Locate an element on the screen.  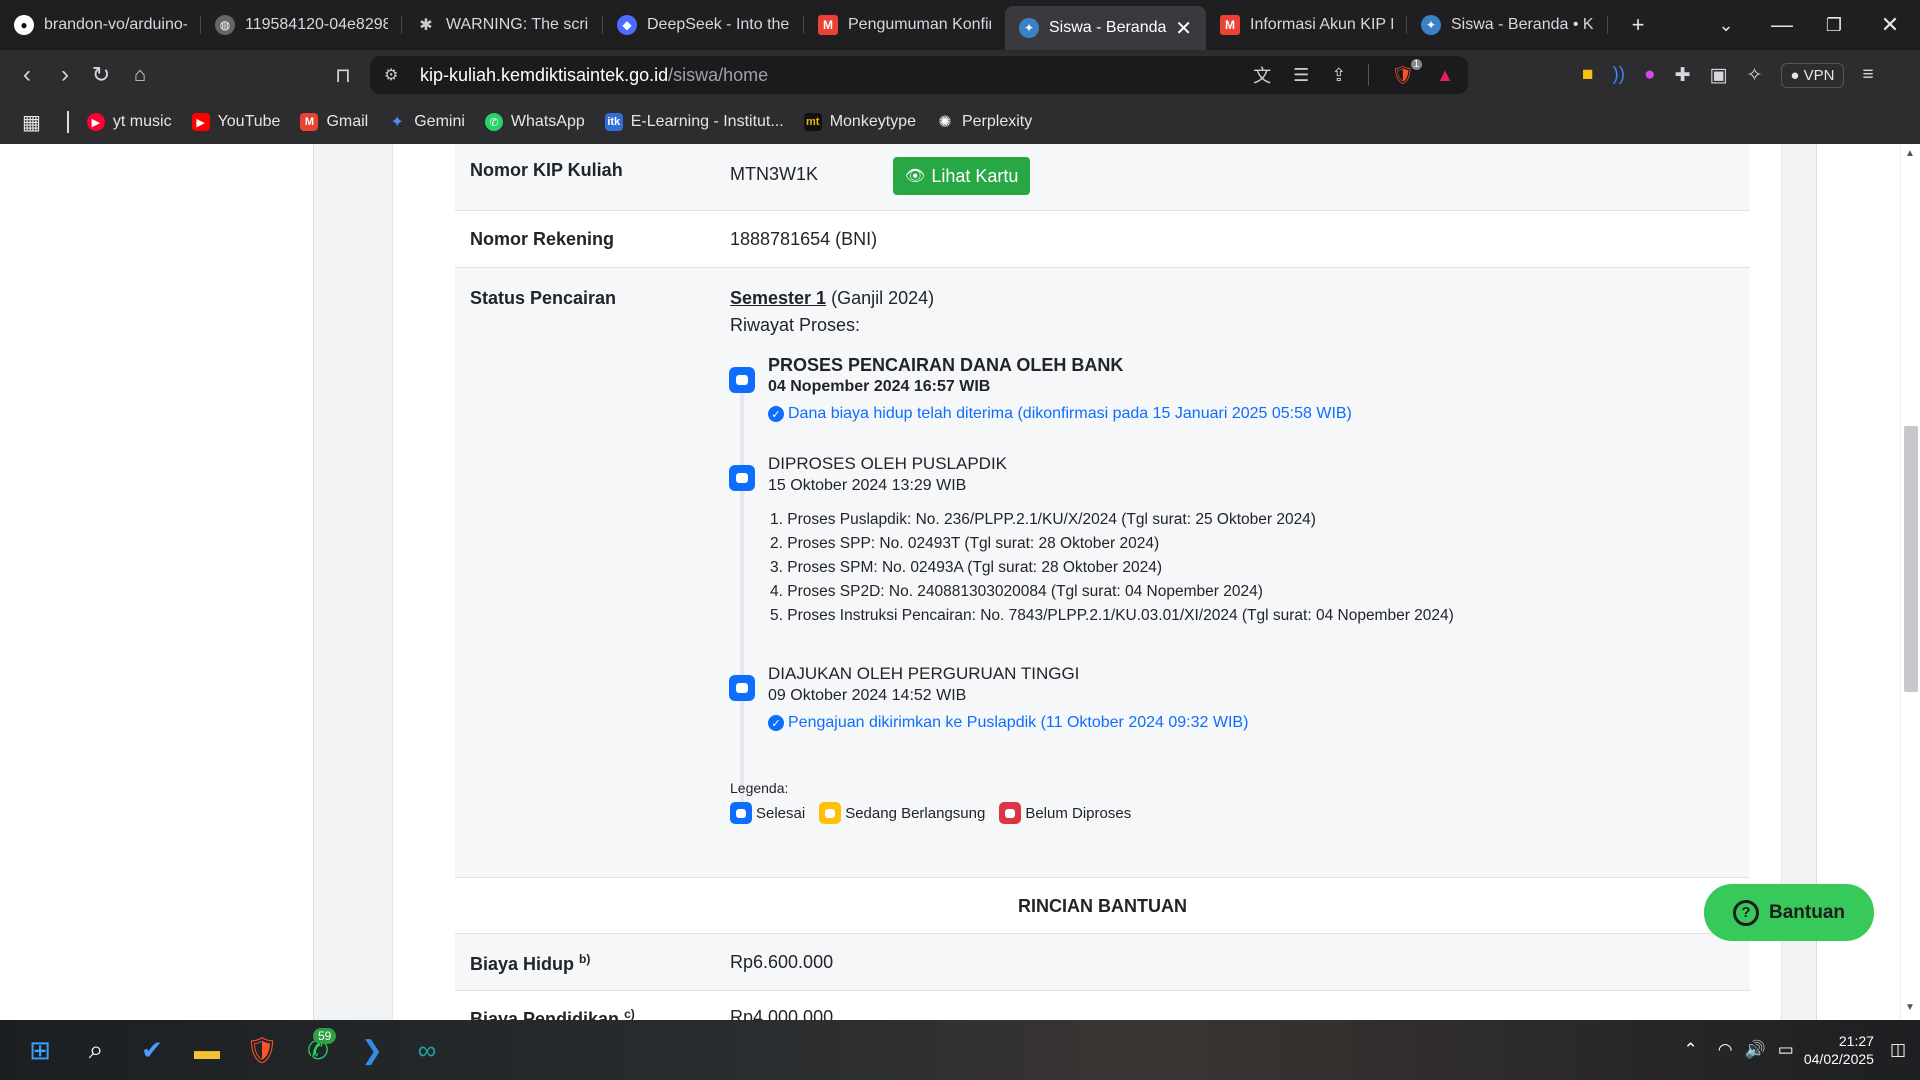
tab-github: ● brandon-vo/arduino- is located at coordinates (100, 25).